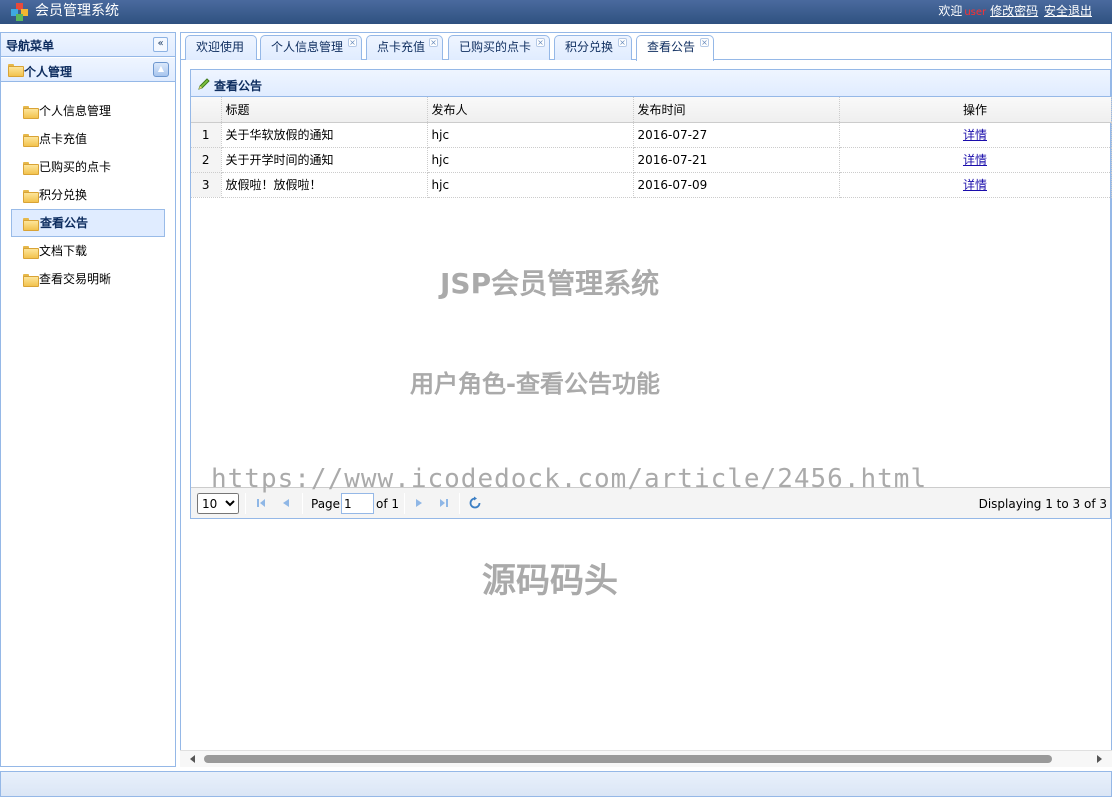  I want to click on tab-label: 个人信息管理, so click(307, 47).